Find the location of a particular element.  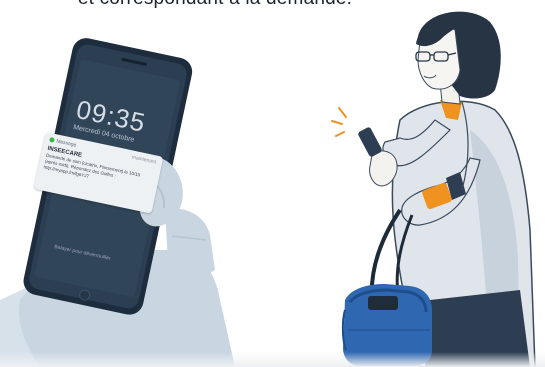

notification-time: maintenant is located at coordinates (144, 160).